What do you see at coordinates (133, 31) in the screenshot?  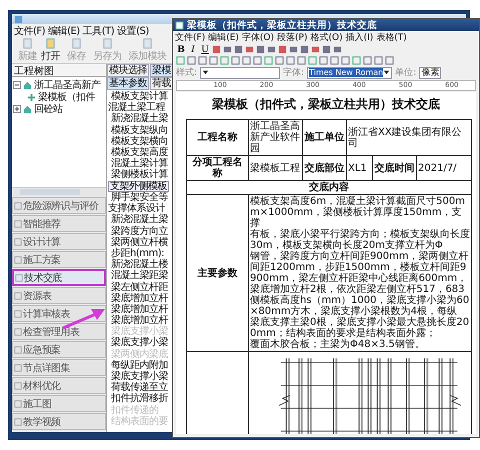 I see `menu-item: 设置(S)` at bounding box center [133, 31].